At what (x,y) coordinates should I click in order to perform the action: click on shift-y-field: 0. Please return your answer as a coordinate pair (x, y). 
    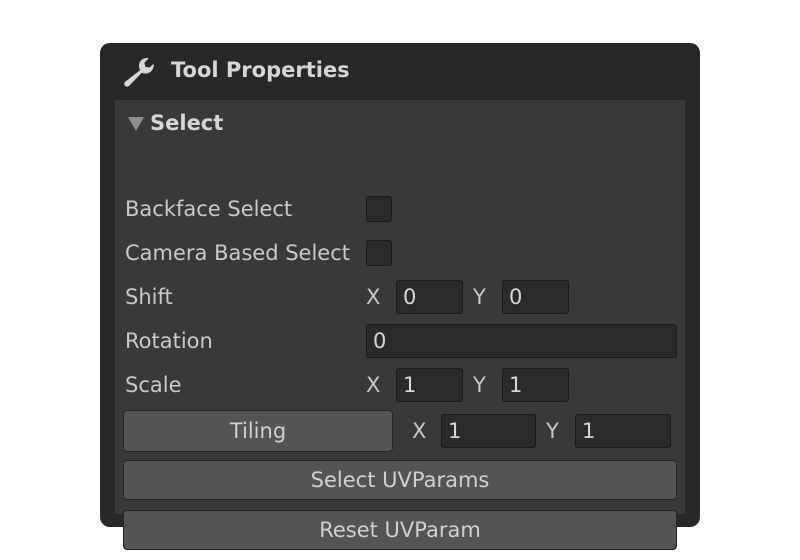
    Looking at the image, I should click on (535, 297).